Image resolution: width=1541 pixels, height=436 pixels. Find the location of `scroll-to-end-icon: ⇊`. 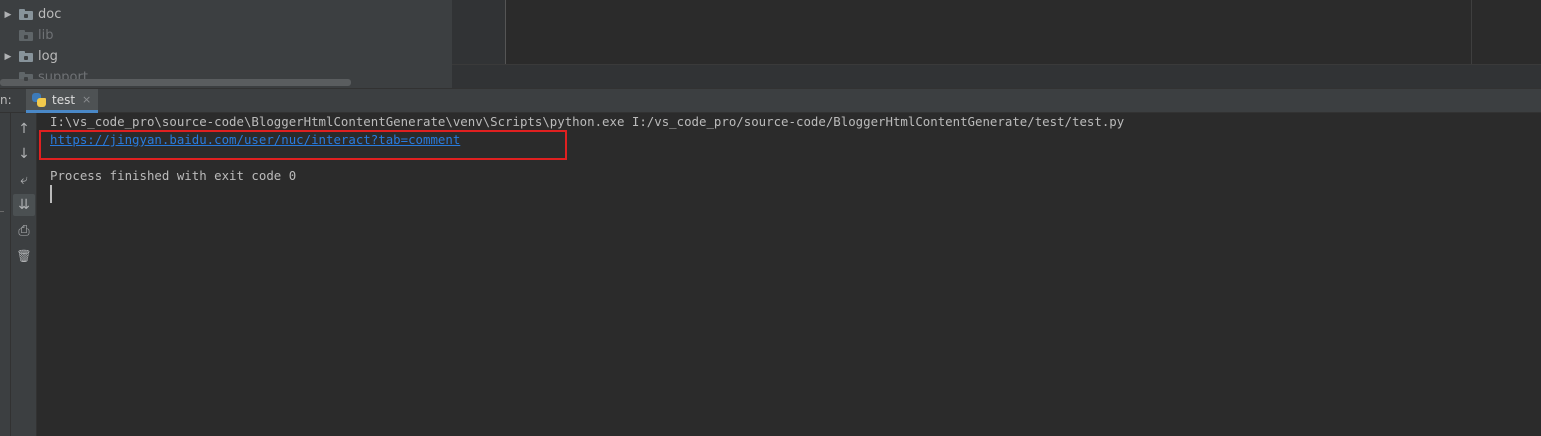

scroll-to-end-icon: ⇊ is located at coordinates (24, 205).